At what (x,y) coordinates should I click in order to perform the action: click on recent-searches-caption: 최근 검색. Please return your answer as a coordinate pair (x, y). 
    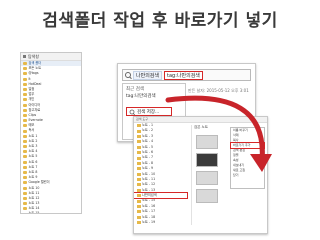
    Looking at the image, I should click on (135, 89).